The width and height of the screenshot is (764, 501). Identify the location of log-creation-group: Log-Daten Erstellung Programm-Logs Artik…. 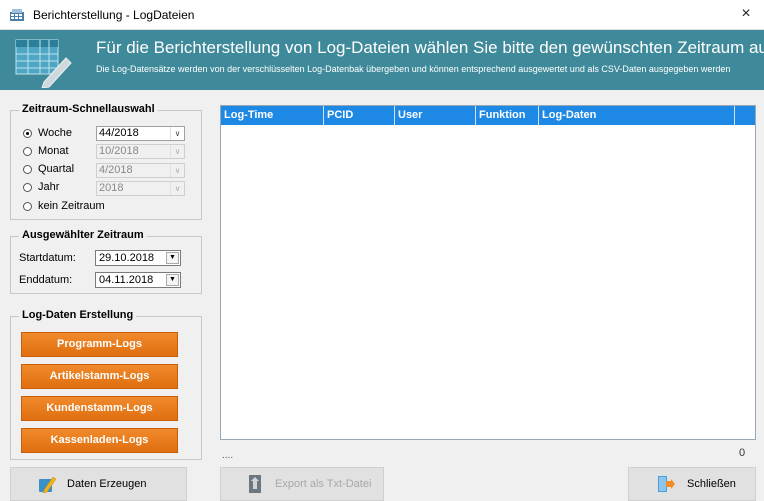
(106, 384).